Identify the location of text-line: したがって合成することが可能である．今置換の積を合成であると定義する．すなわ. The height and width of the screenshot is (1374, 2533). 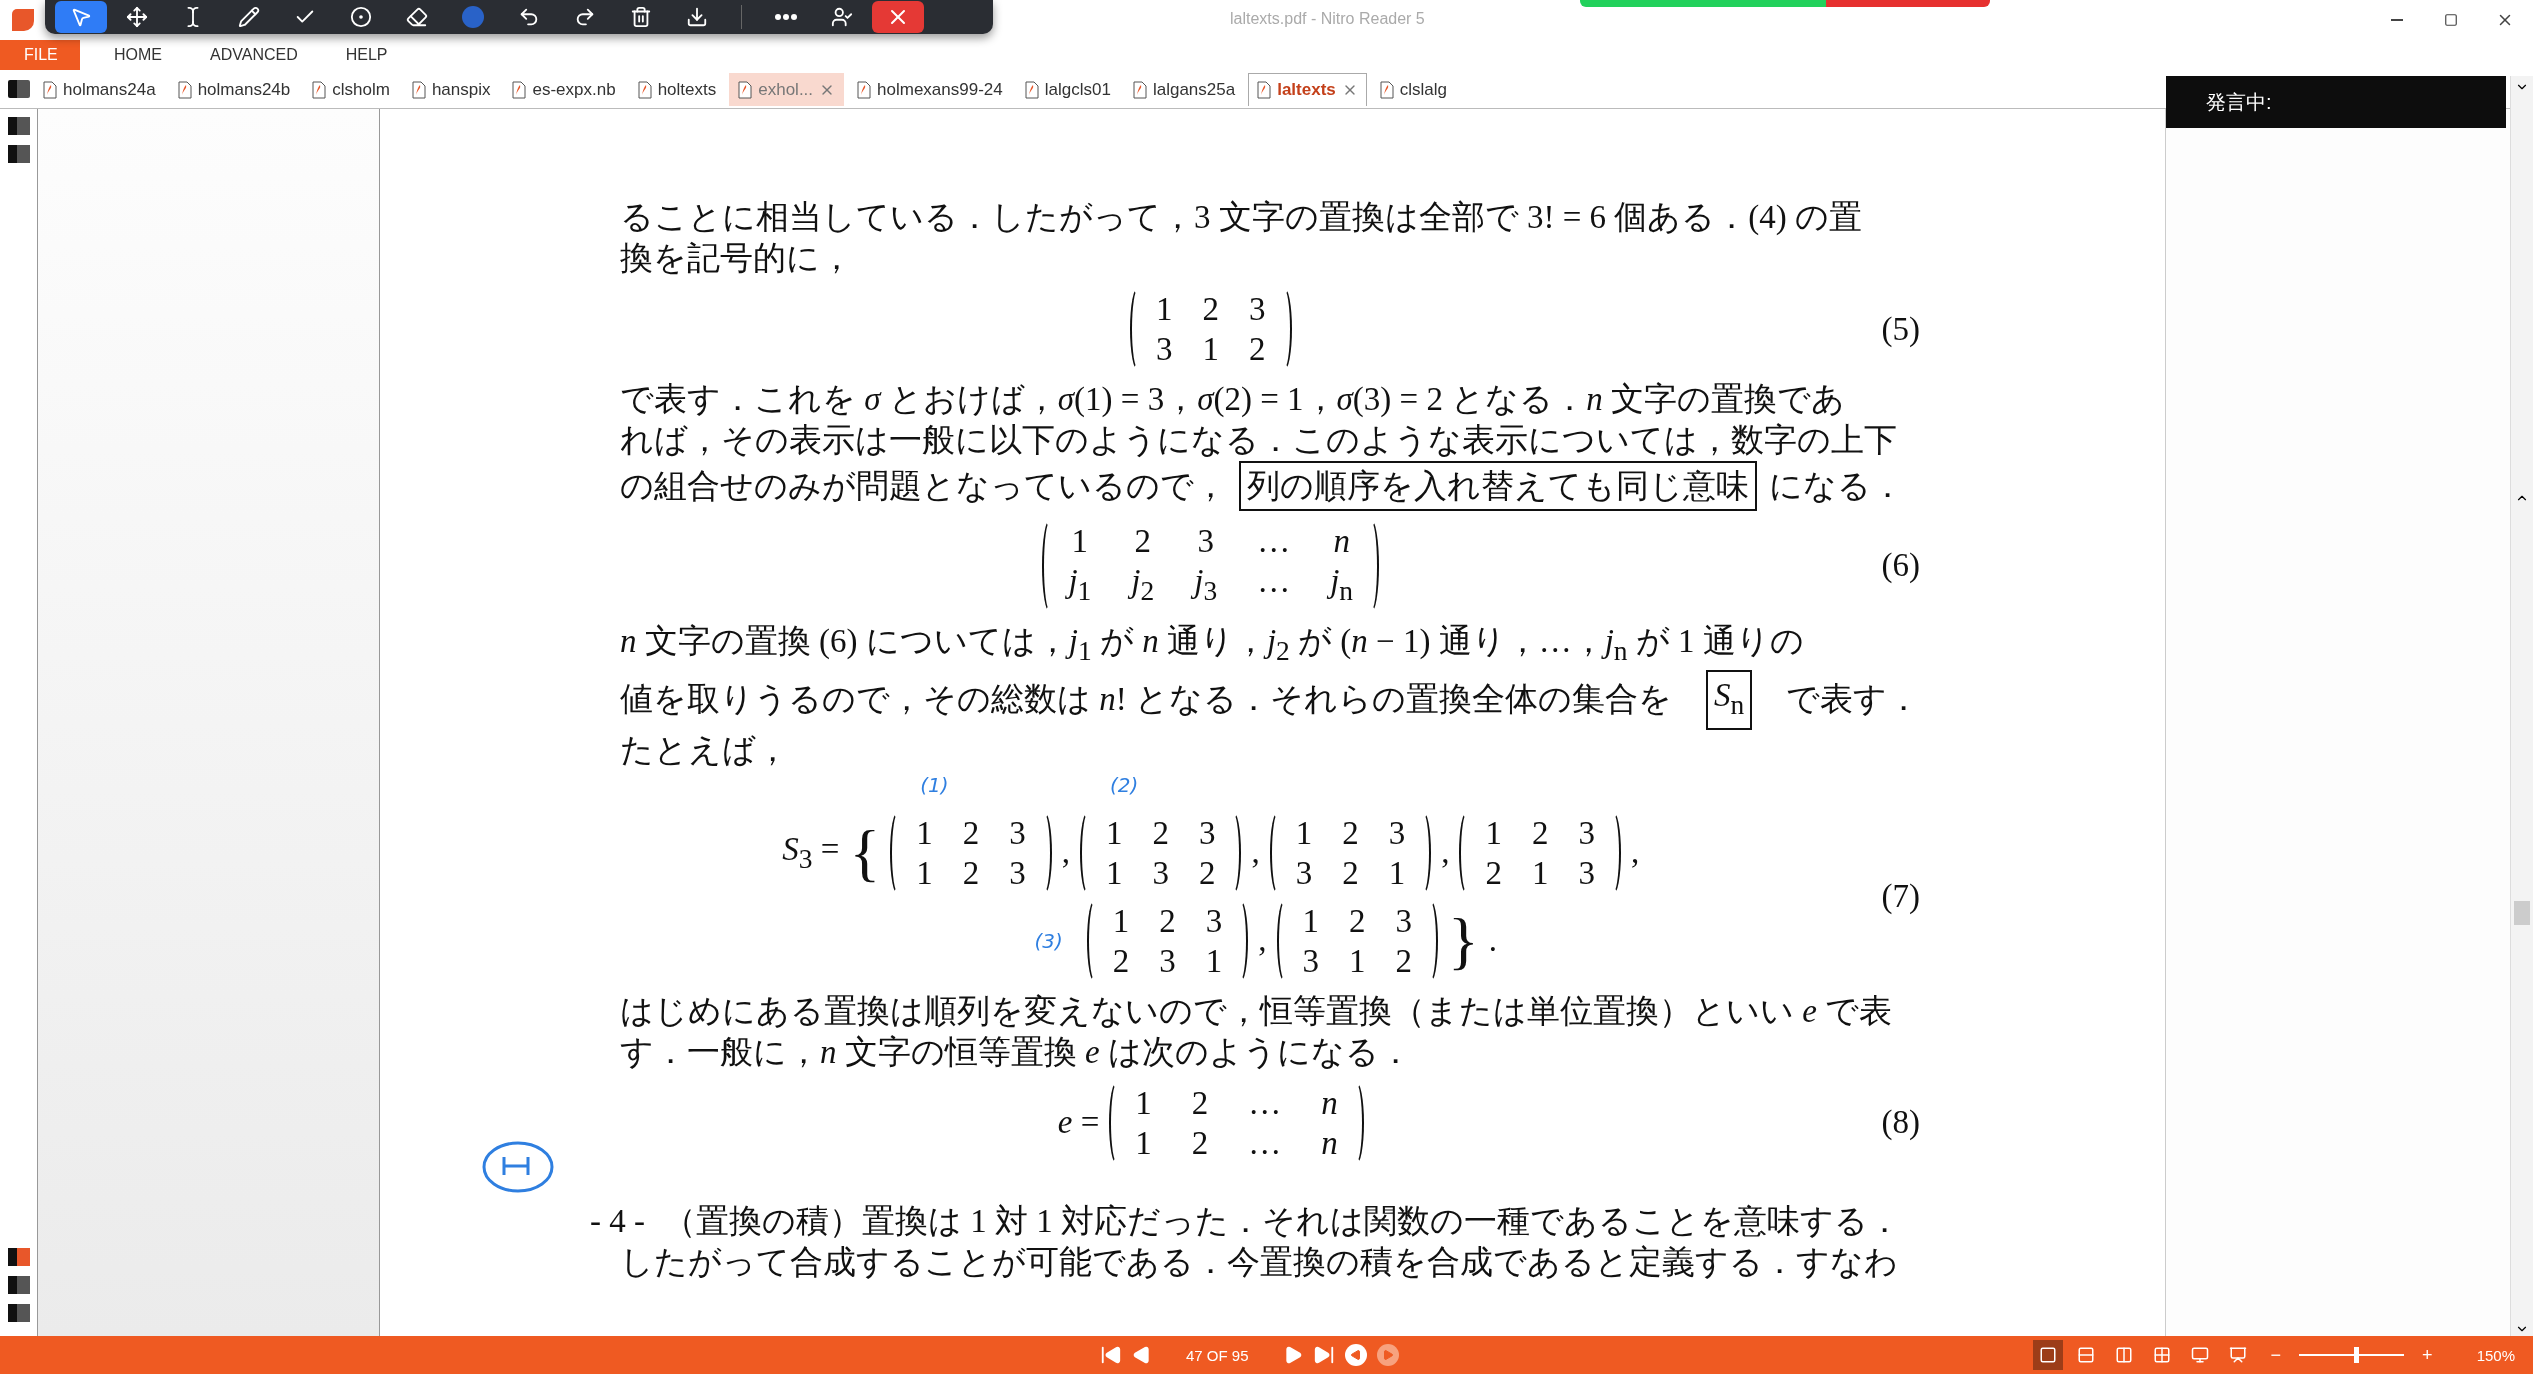
(1259, 1262).